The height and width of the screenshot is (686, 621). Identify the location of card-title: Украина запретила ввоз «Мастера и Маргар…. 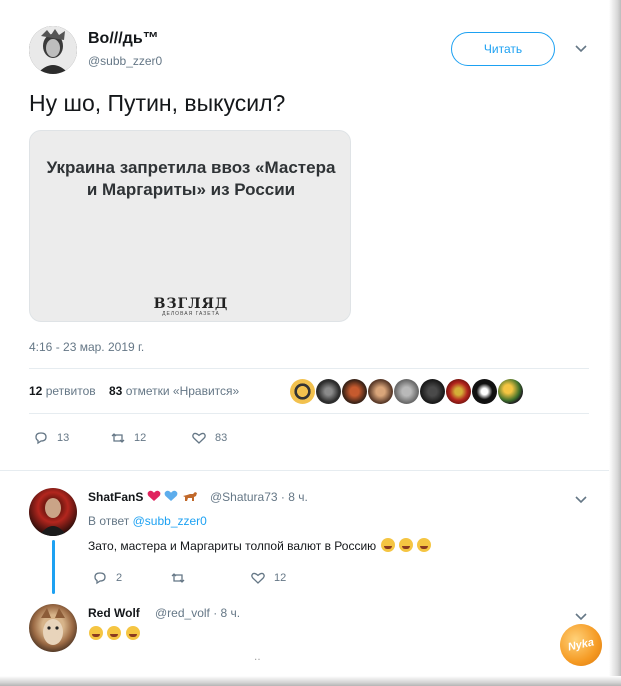
(191, 178).